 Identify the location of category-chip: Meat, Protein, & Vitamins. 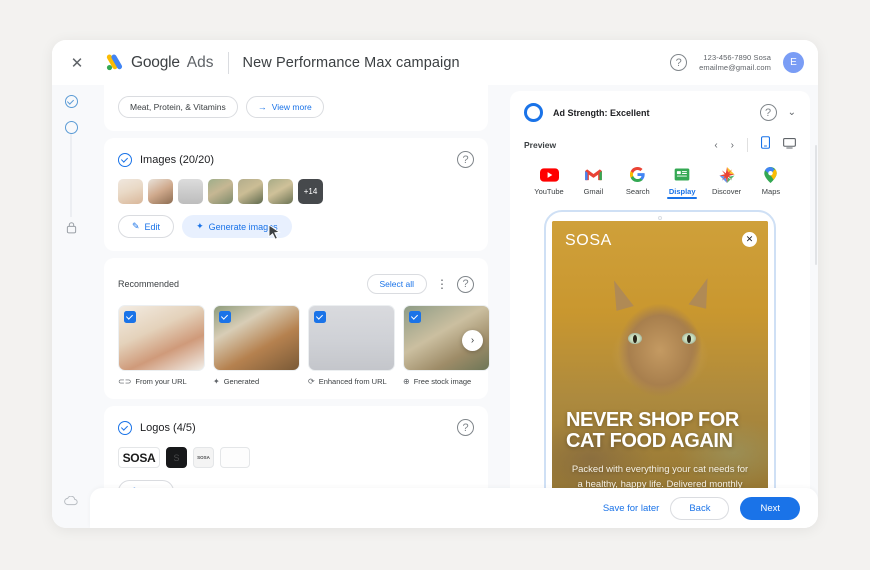
(178, 107).